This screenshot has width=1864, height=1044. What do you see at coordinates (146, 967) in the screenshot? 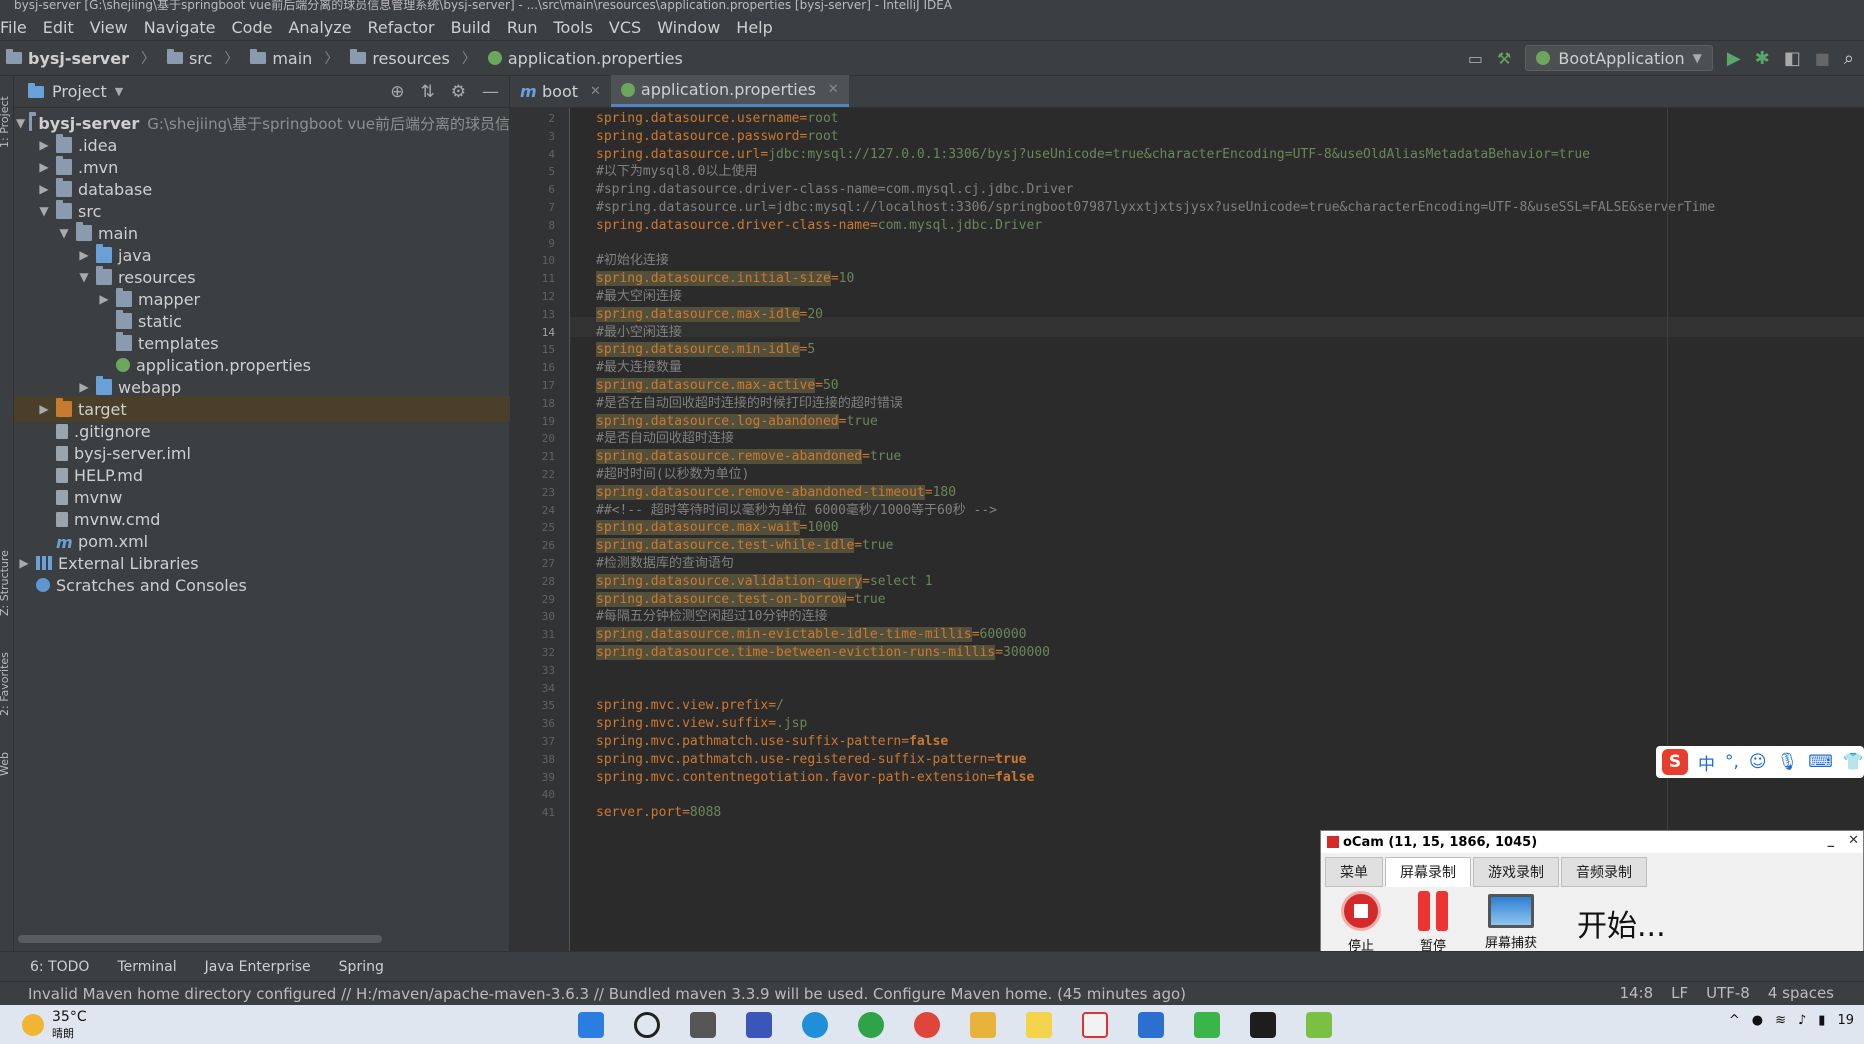
I see `tool-tab-terminal: Terminal` at bounding box center [146, 967].